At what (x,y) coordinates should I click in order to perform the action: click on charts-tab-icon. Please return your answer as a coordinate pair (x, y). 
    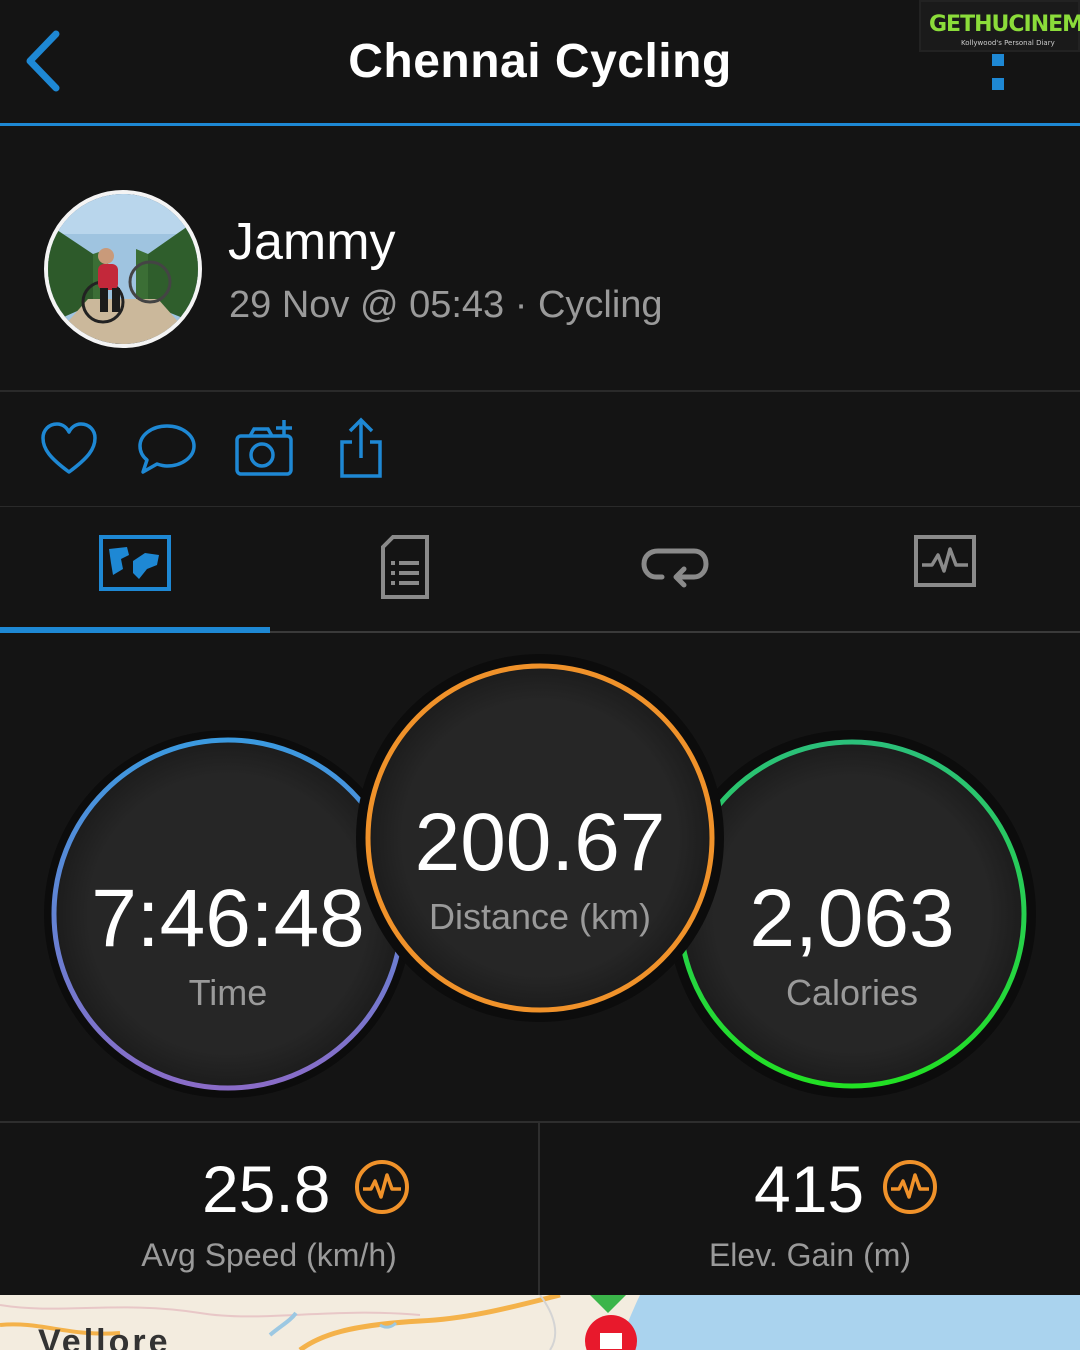
    Looking at the image, I should click on (945, 561).